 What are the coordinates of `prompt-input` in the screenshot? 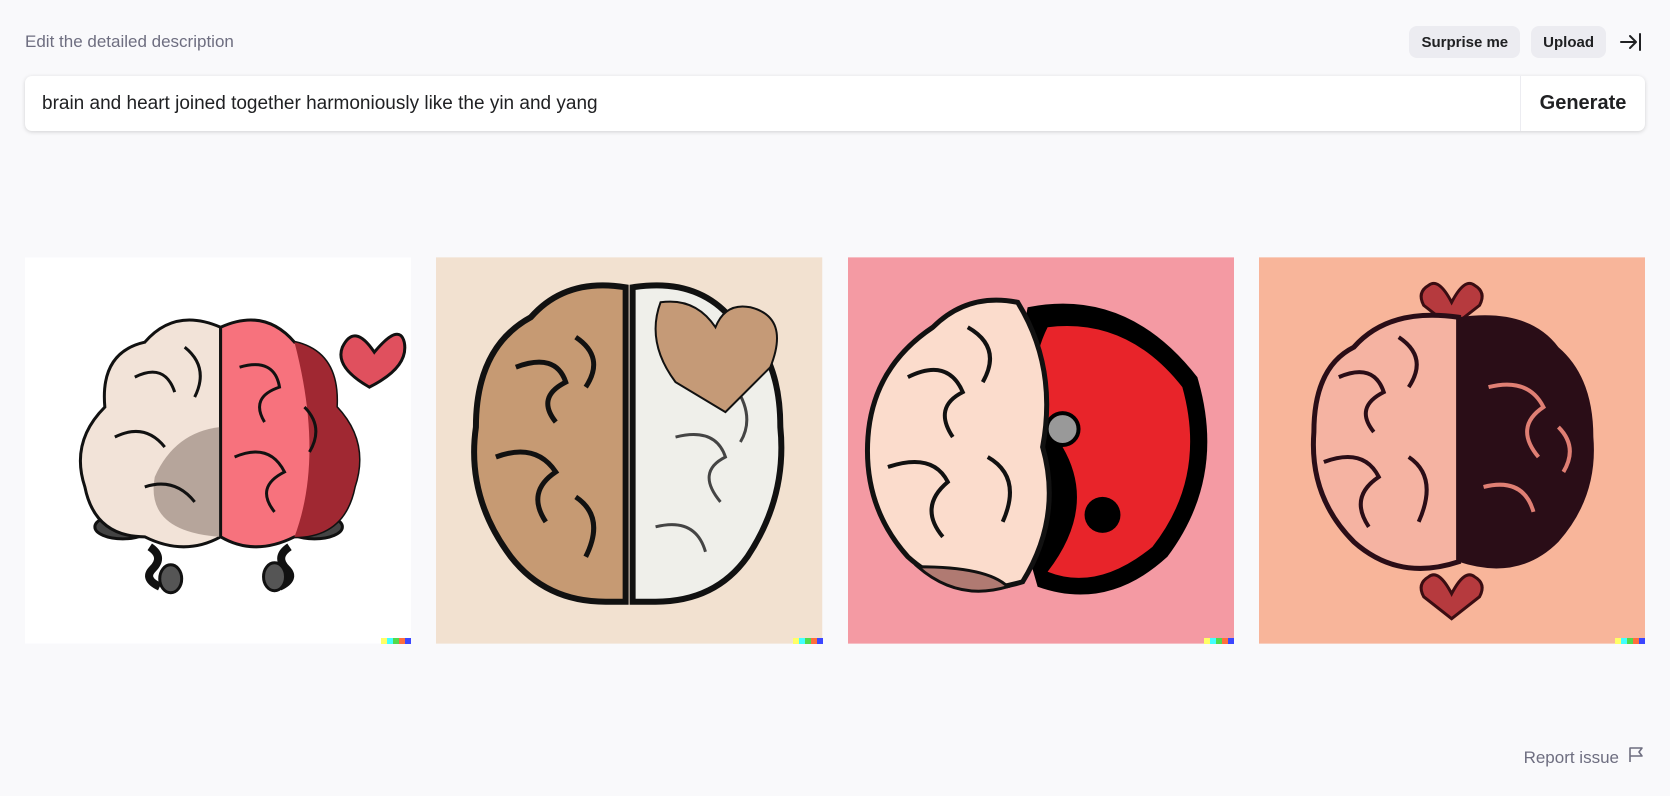 It's located at (772, 103).